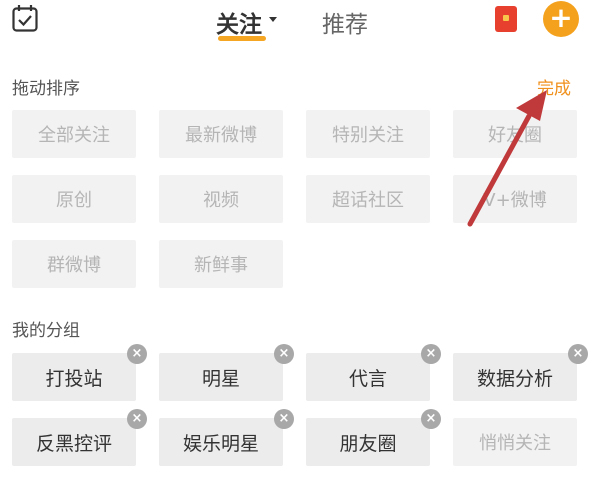  What do you see at coordinates (25, 18) in the screenshot?
I see `calendar-check-icon` at bounding box center [25, 18].